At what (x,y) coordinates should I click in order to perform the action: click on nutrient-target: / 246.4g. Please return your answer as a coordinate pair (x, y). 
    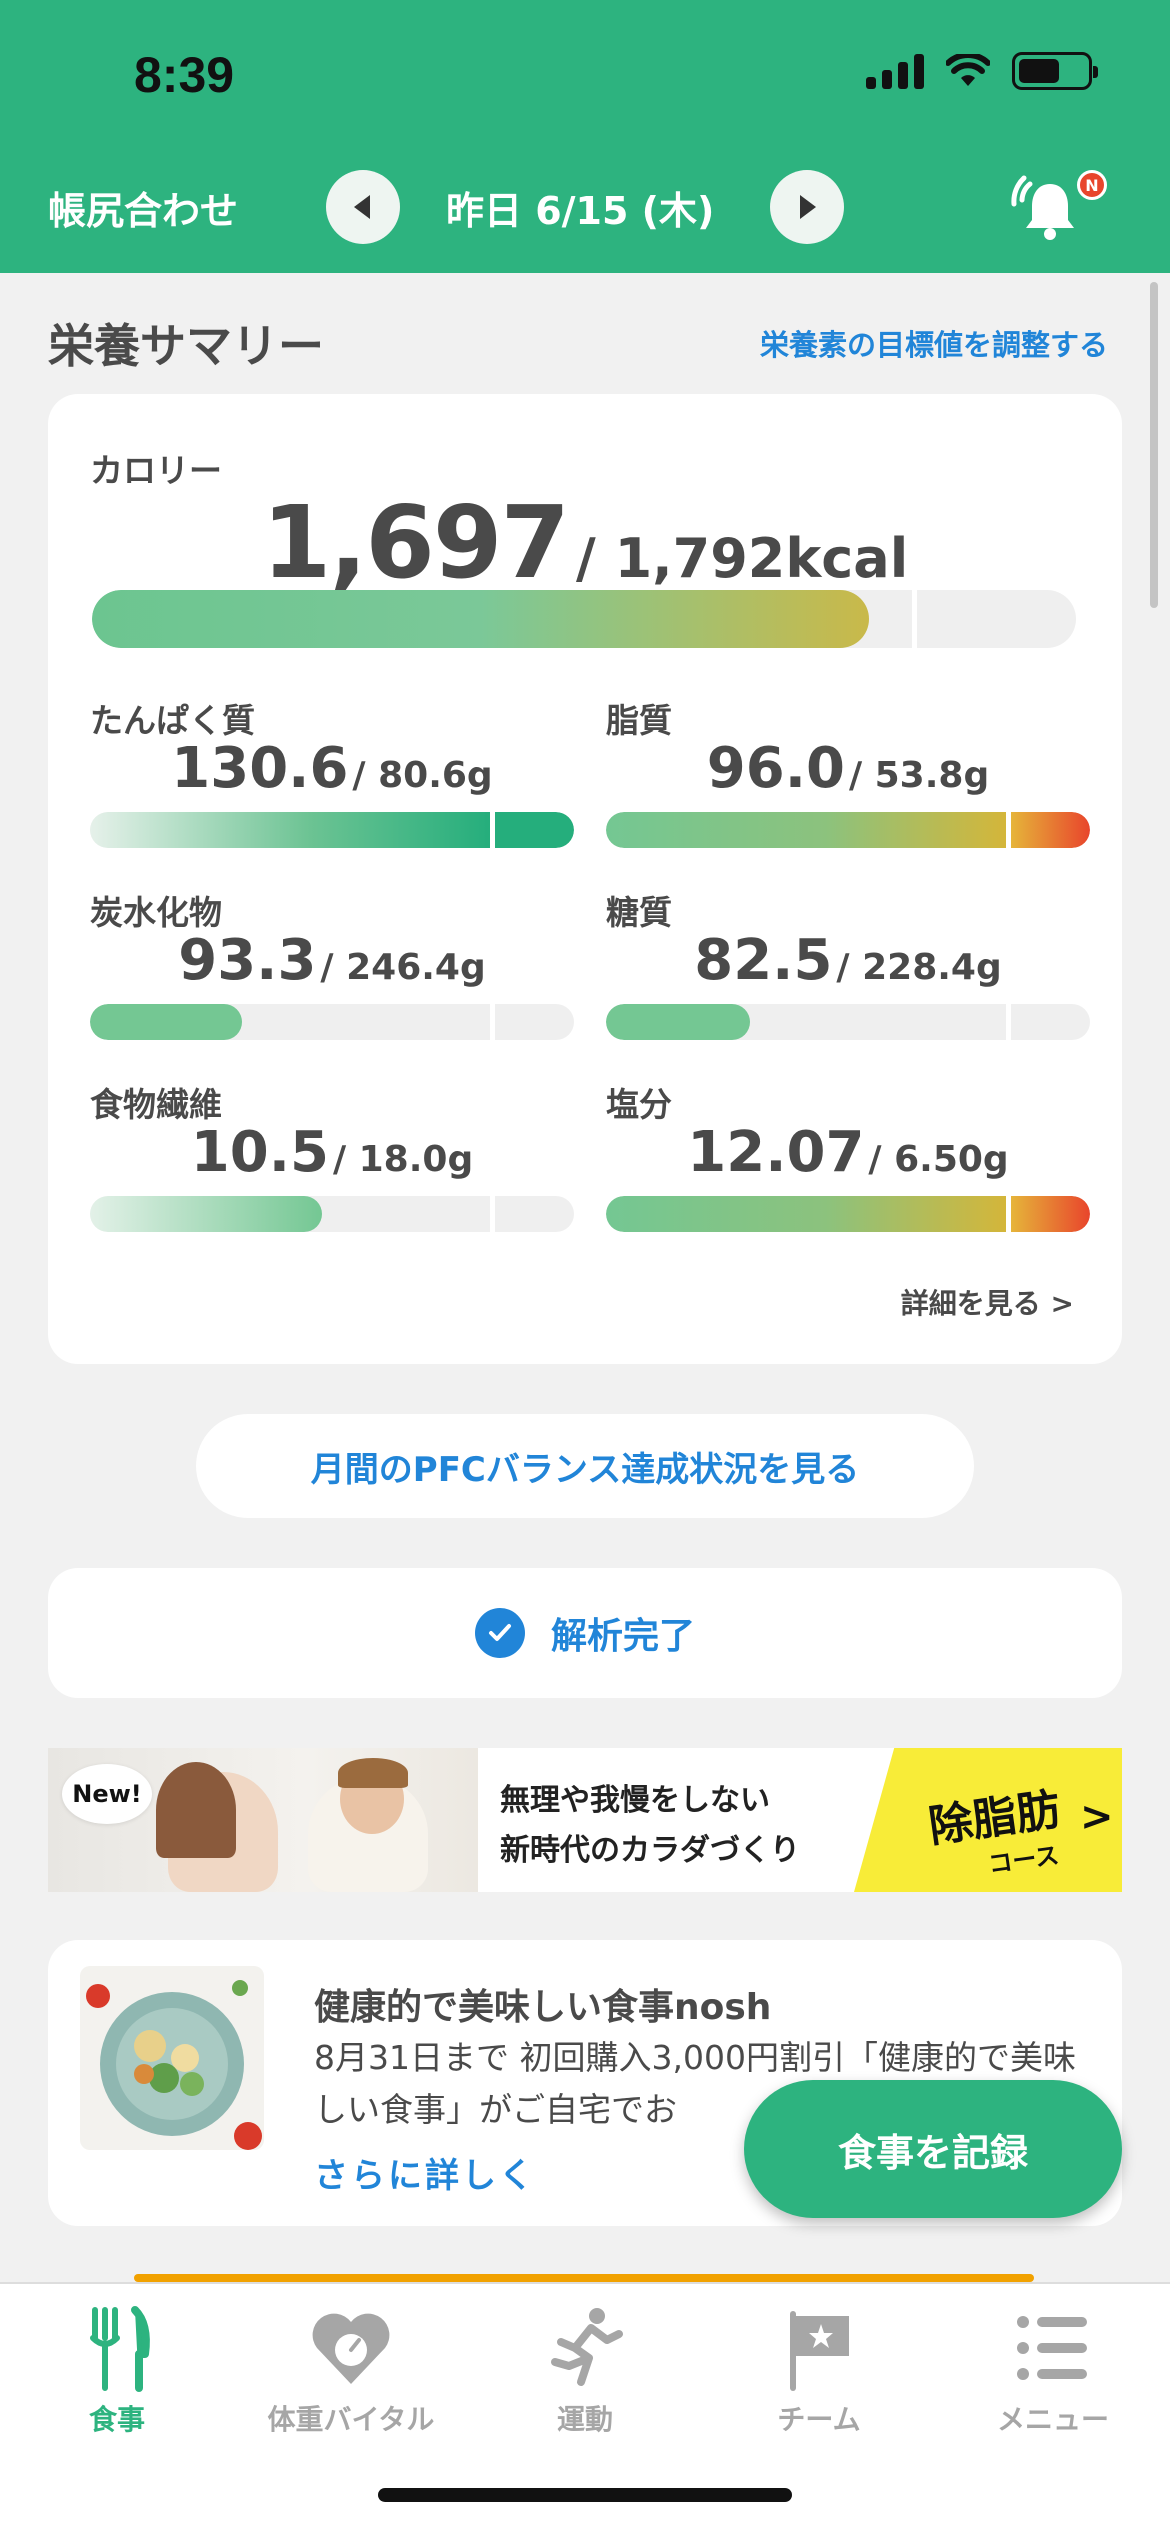
    Looking at the image, I should click on (403, 967).